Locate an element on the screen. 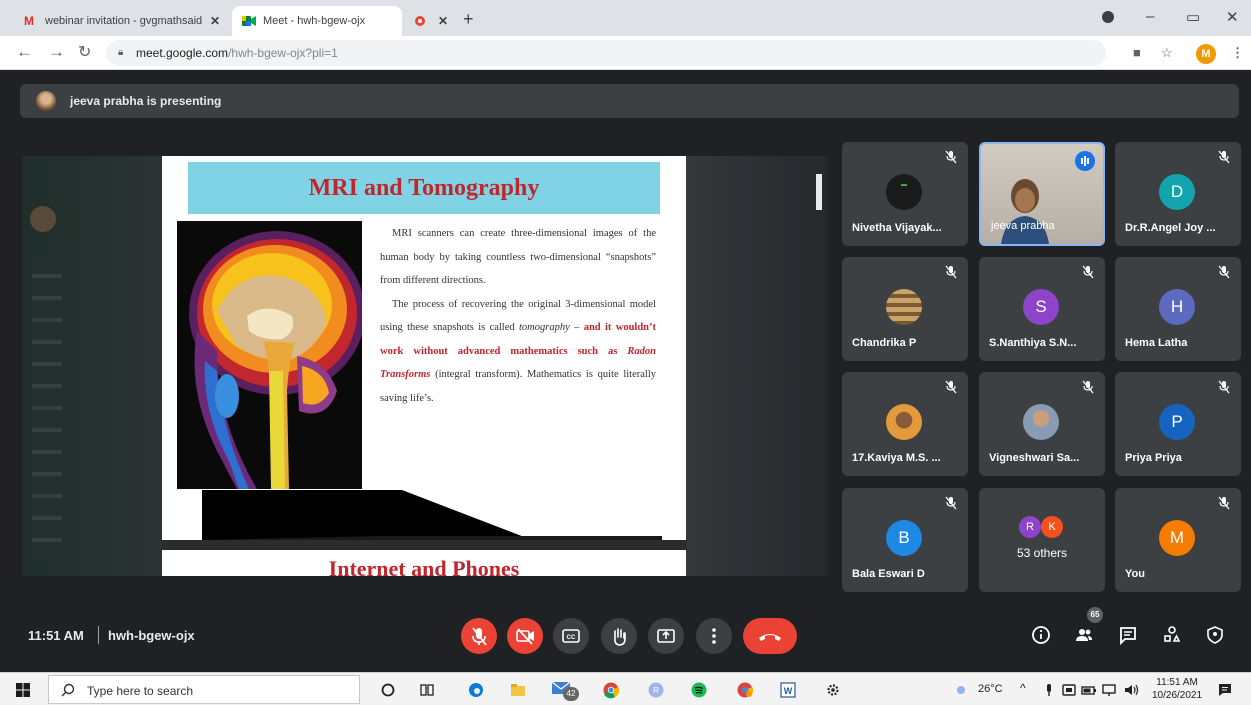 The width and height of the screenshot is (1251, 705). speaking-indicator-icon is located at coordinates (1085, 161).